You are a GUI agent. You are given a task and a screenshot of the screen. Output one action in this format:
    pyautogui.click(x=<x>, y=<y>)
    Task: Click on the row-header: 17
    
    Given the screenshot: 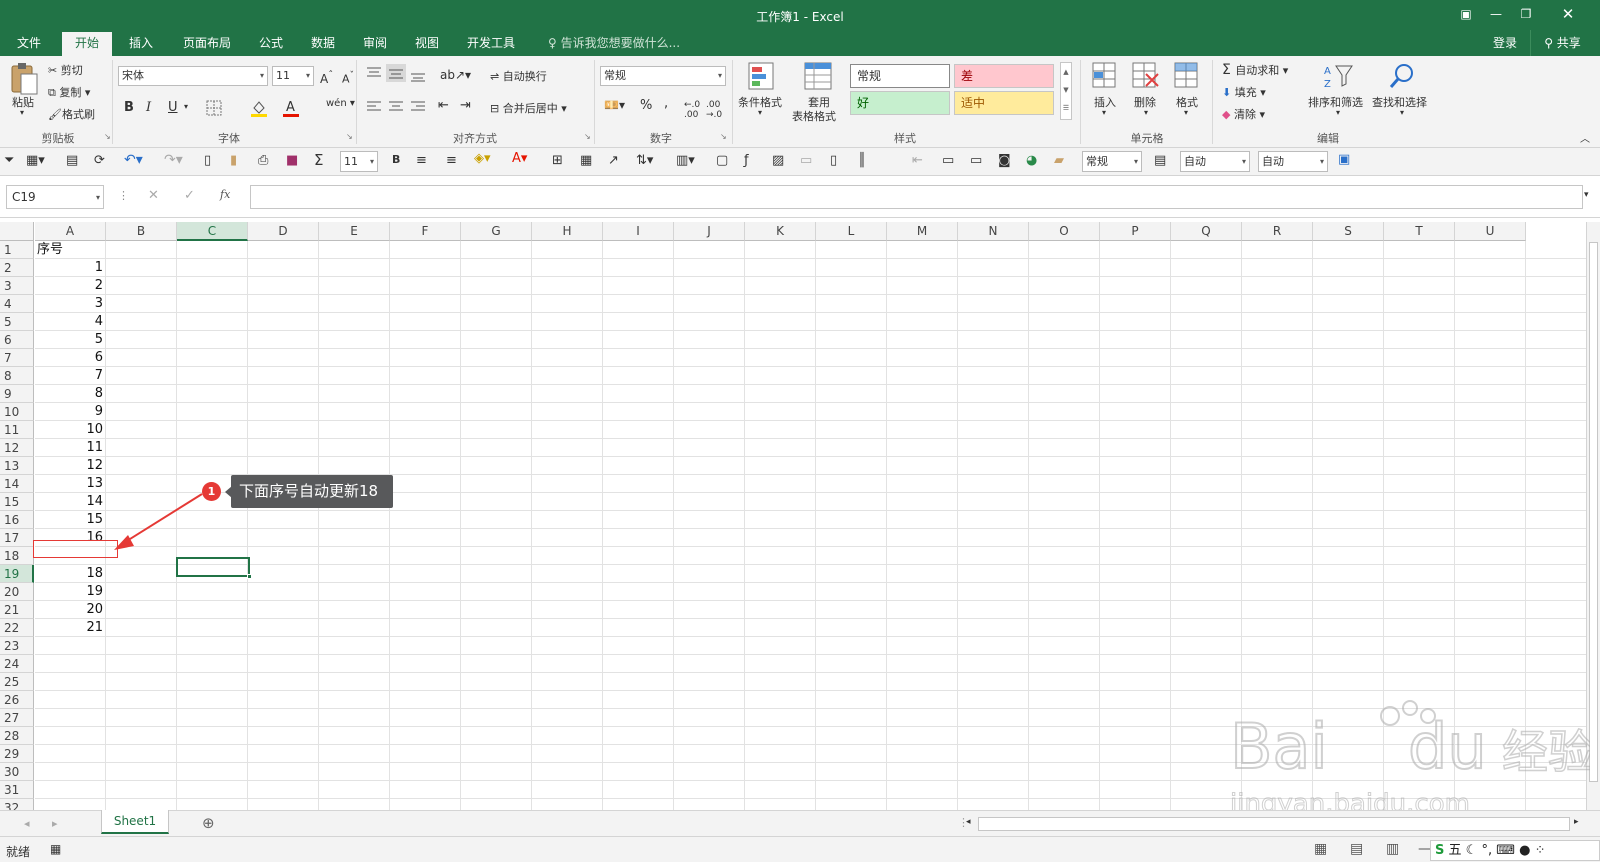 What is the action you would take?
    pyautogui.click(x=17, y=538)
    